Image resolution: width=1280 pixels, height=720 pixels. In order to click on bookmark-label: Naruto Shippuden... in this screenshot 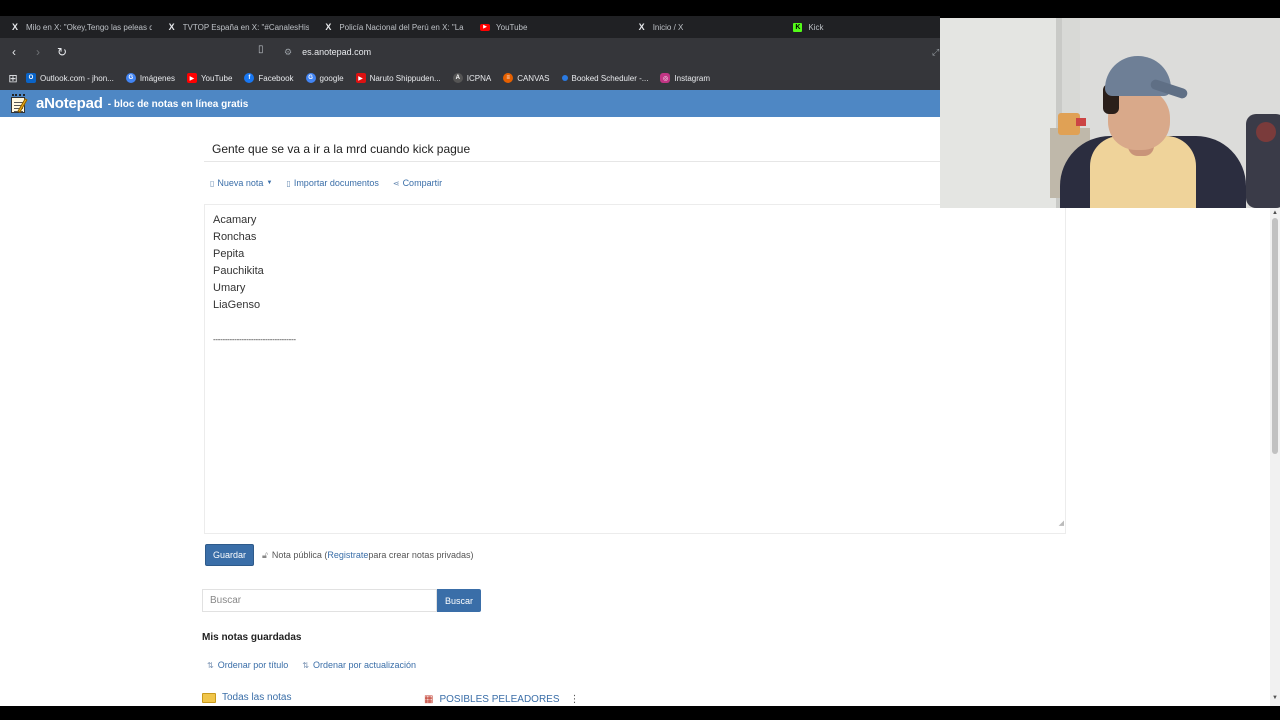, I will do `click(405, 78)`.